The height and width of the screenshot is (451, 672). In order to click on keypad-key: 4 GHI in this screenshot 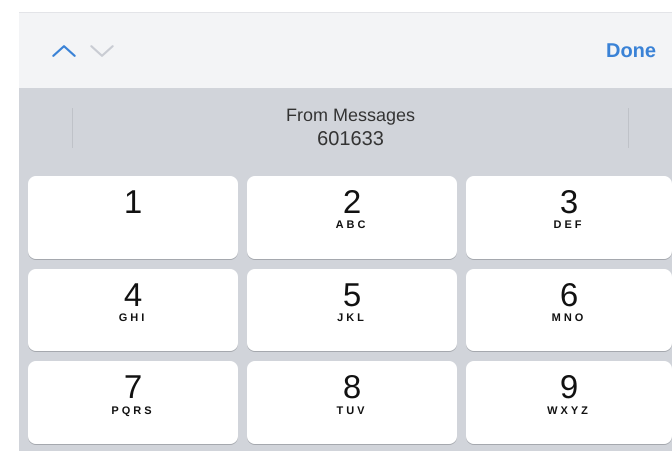, I will do `click(133, 310)`.